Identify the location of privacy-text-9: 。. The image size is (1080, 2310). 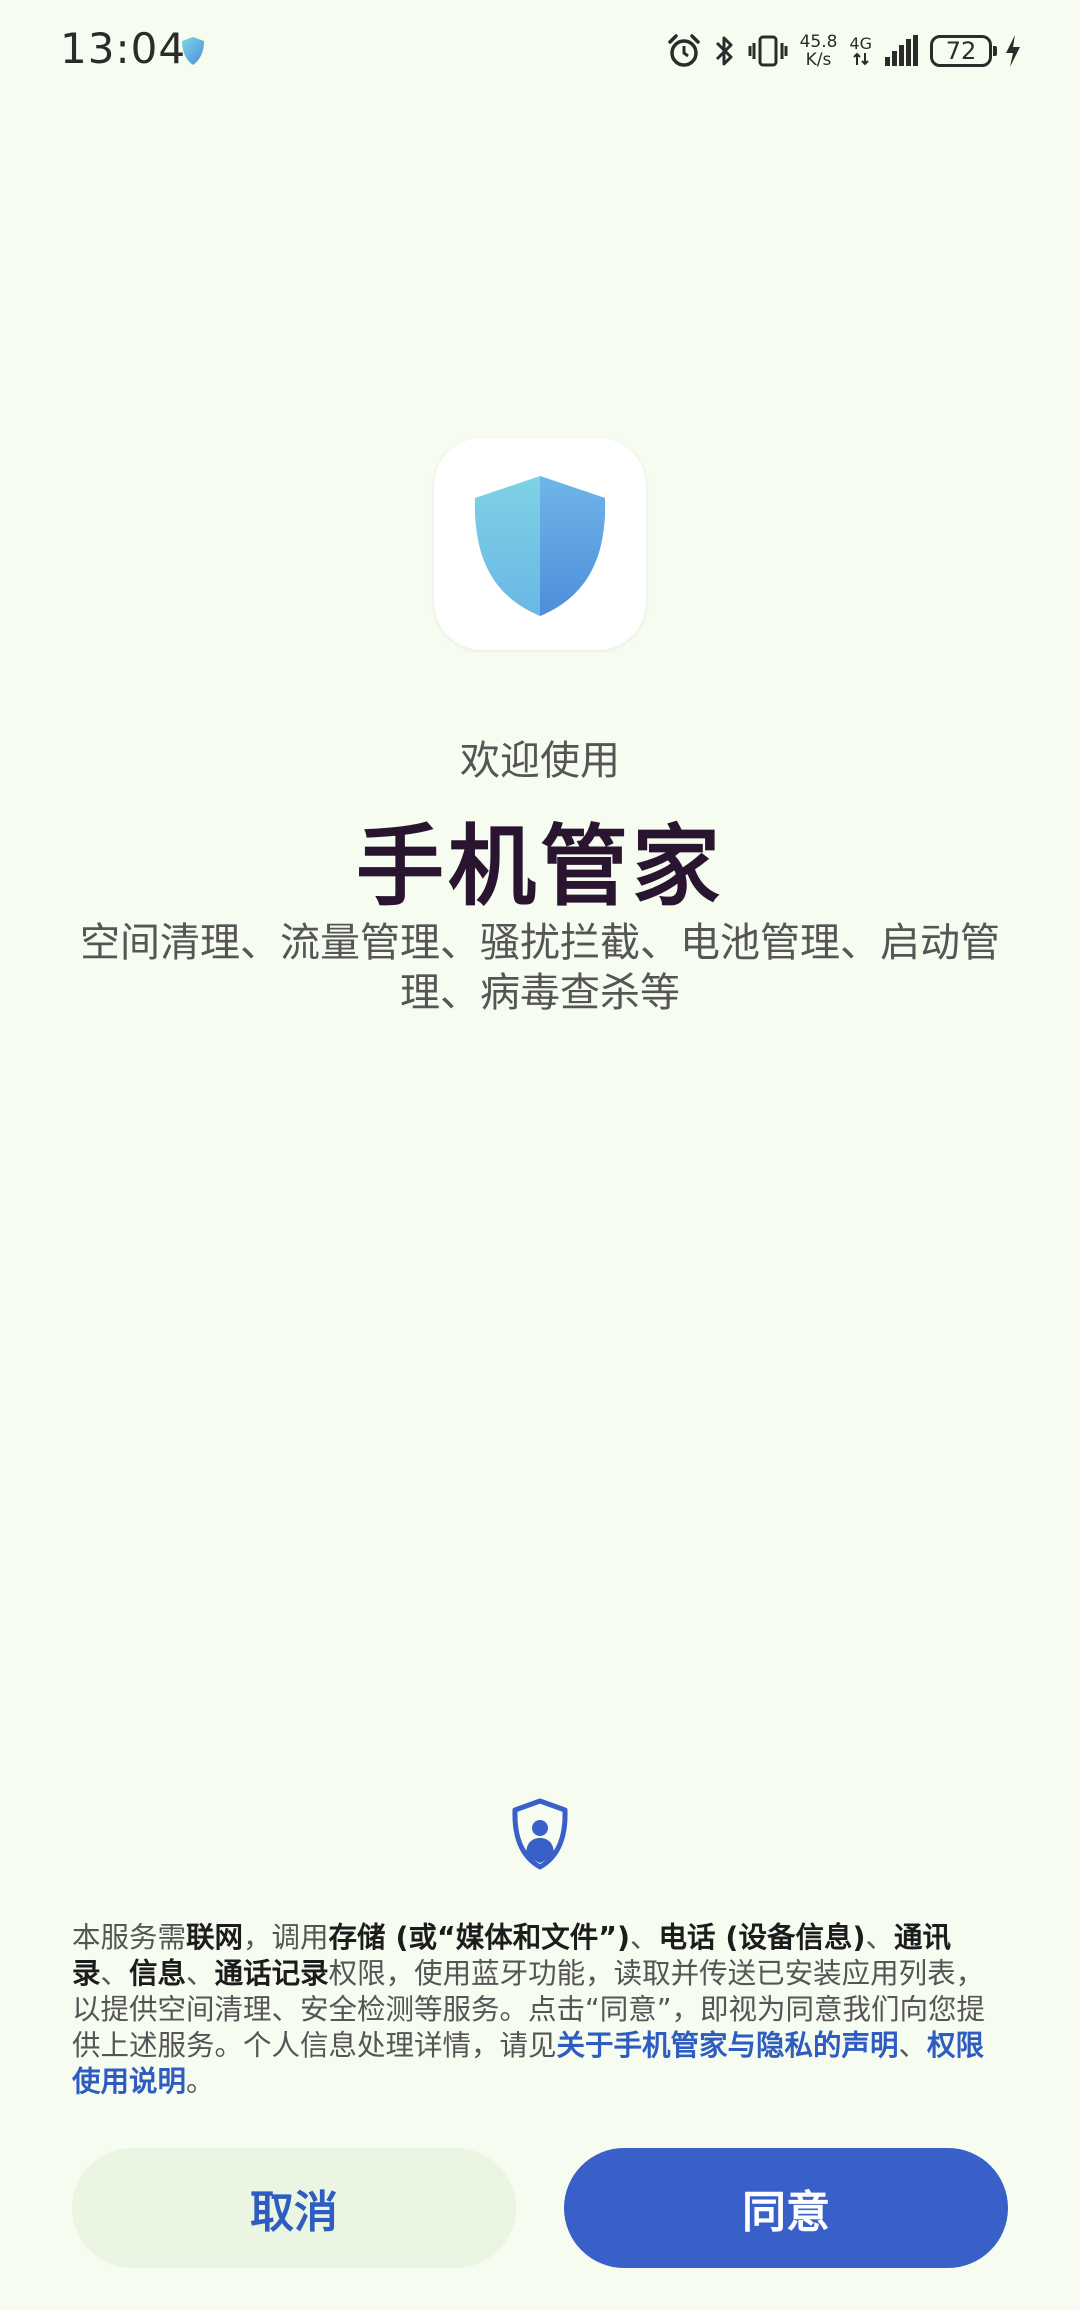
(200, 2081).